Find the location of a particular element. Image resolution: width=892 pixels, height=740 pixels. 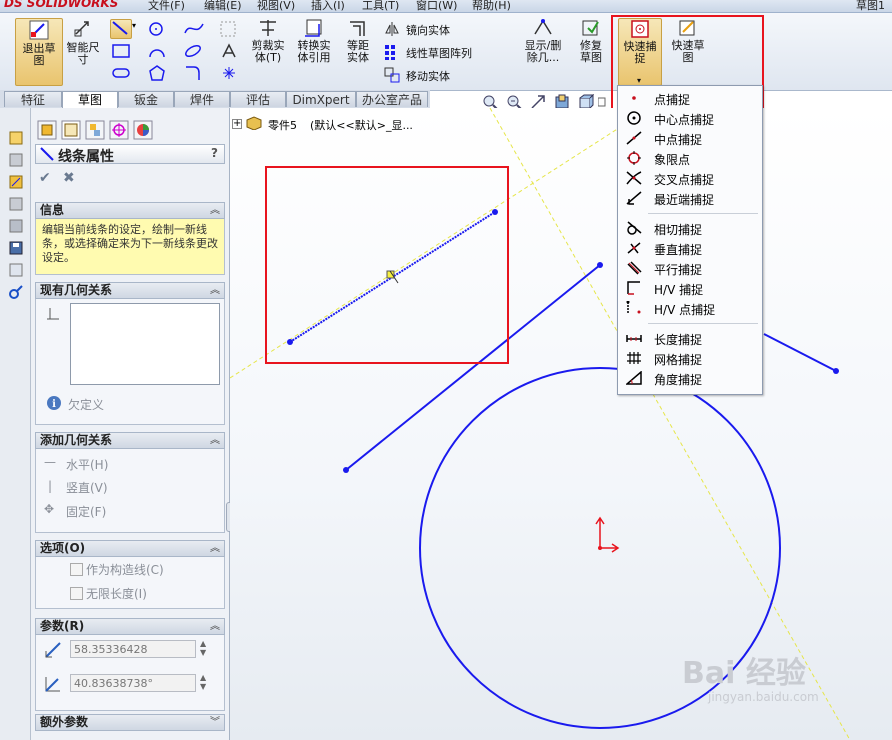

offset-entities-button: 等距实体 is located at coordinates (358, 51).